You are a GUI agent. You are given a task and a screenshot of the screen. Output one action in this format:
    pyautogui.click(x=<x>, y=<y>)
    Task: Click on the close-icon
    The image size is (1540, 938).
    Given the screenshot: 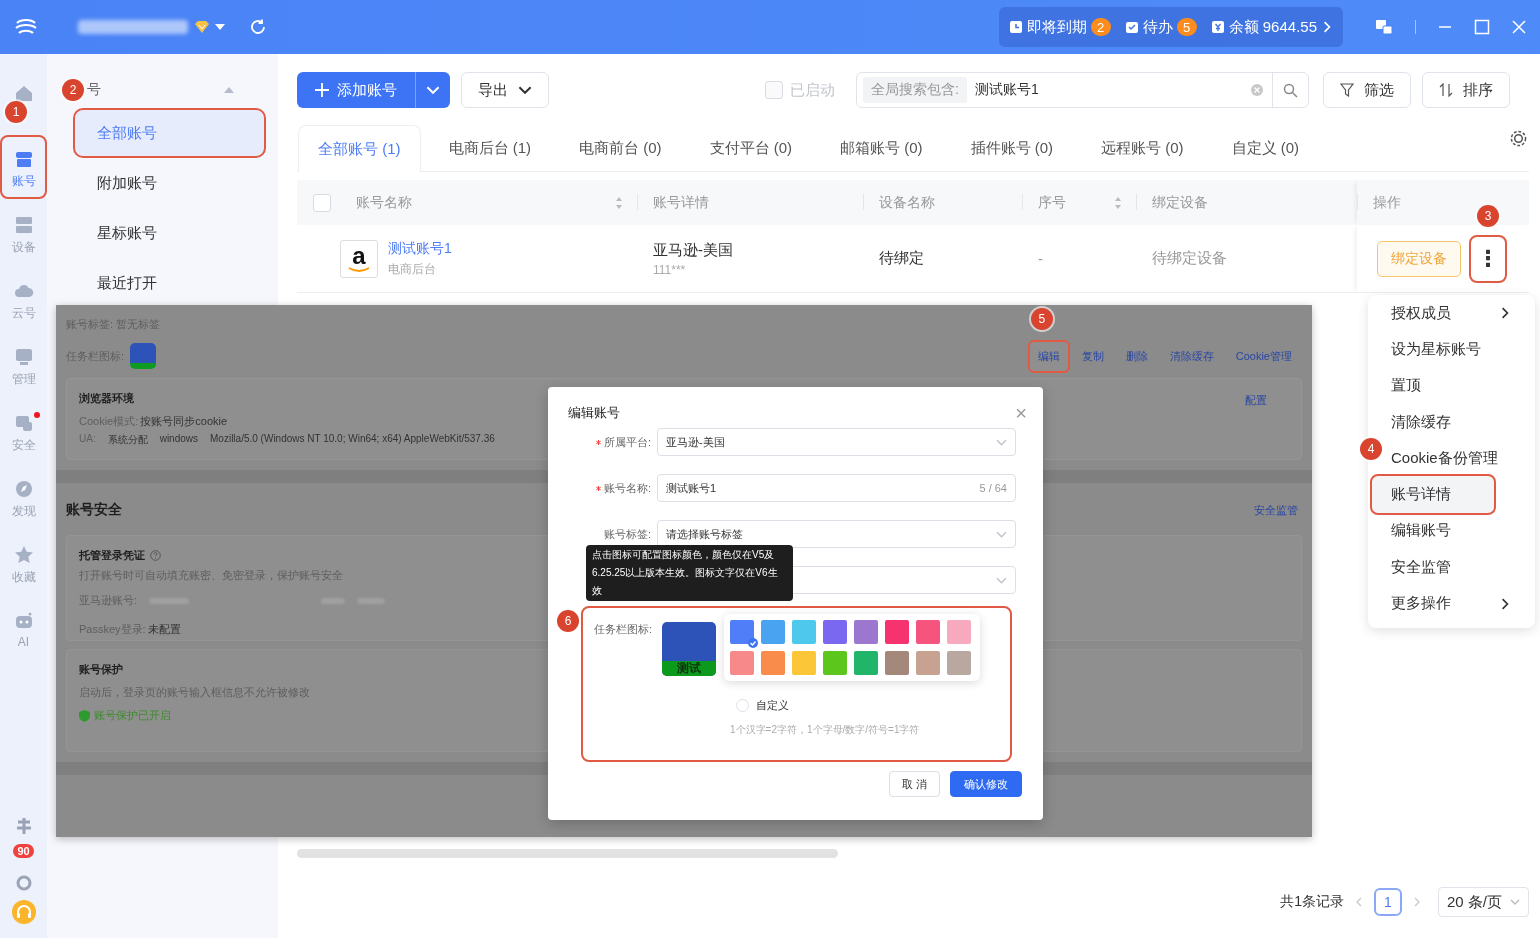 What is the action you would take?
    pyautogui.click(x=1519, y=27)
    